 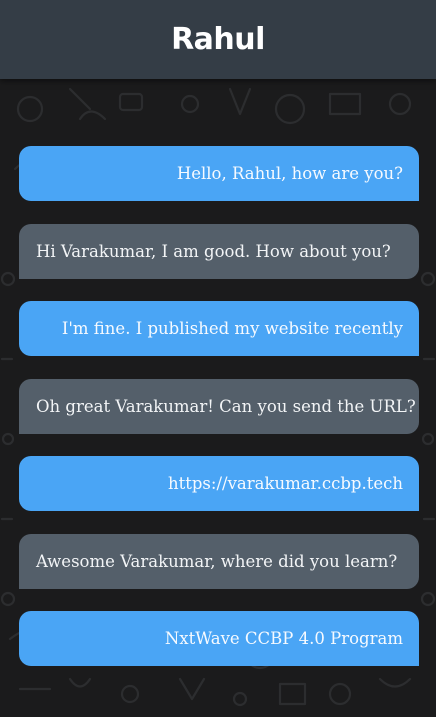 I want to click on message-bubble-sent: NxtWave CCBP 4.0 Program, so click(x=219, y=638).